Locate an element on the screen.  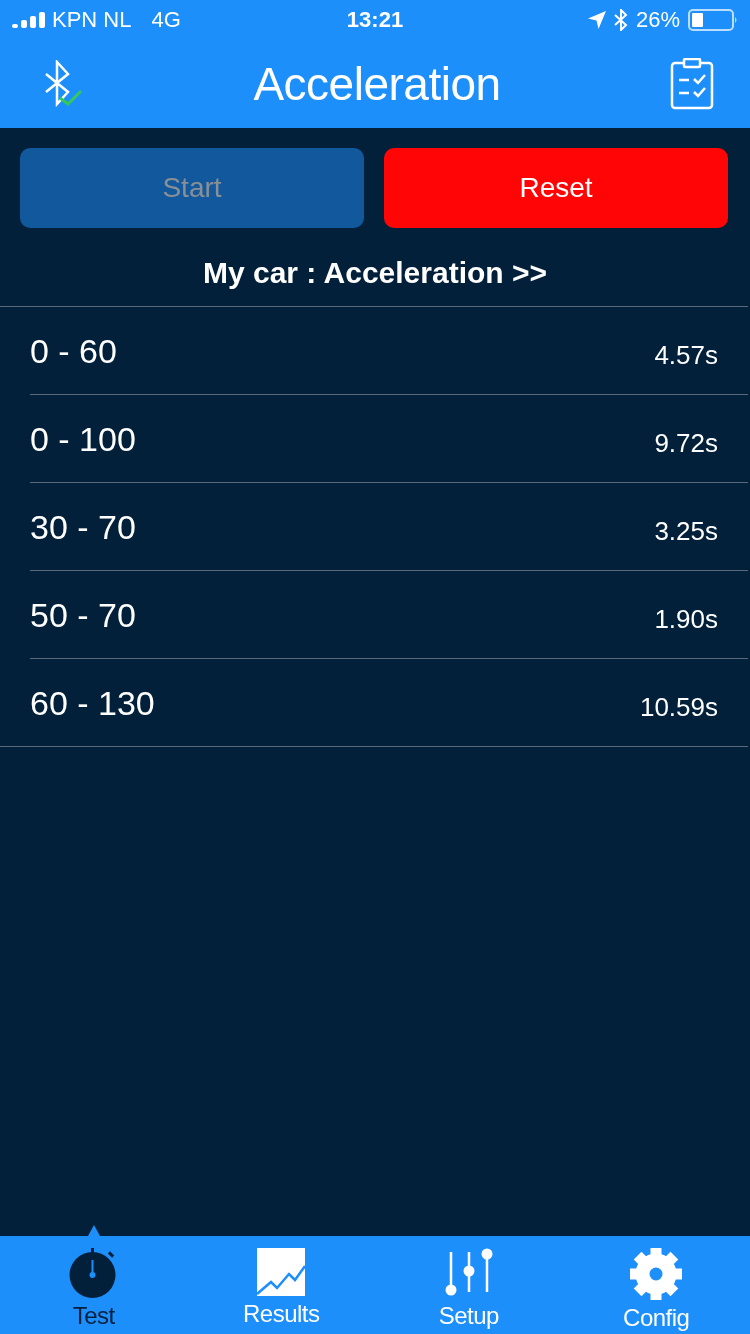
car-mode-link: My car : Acceleration >> is located at coordinates (375, 272).